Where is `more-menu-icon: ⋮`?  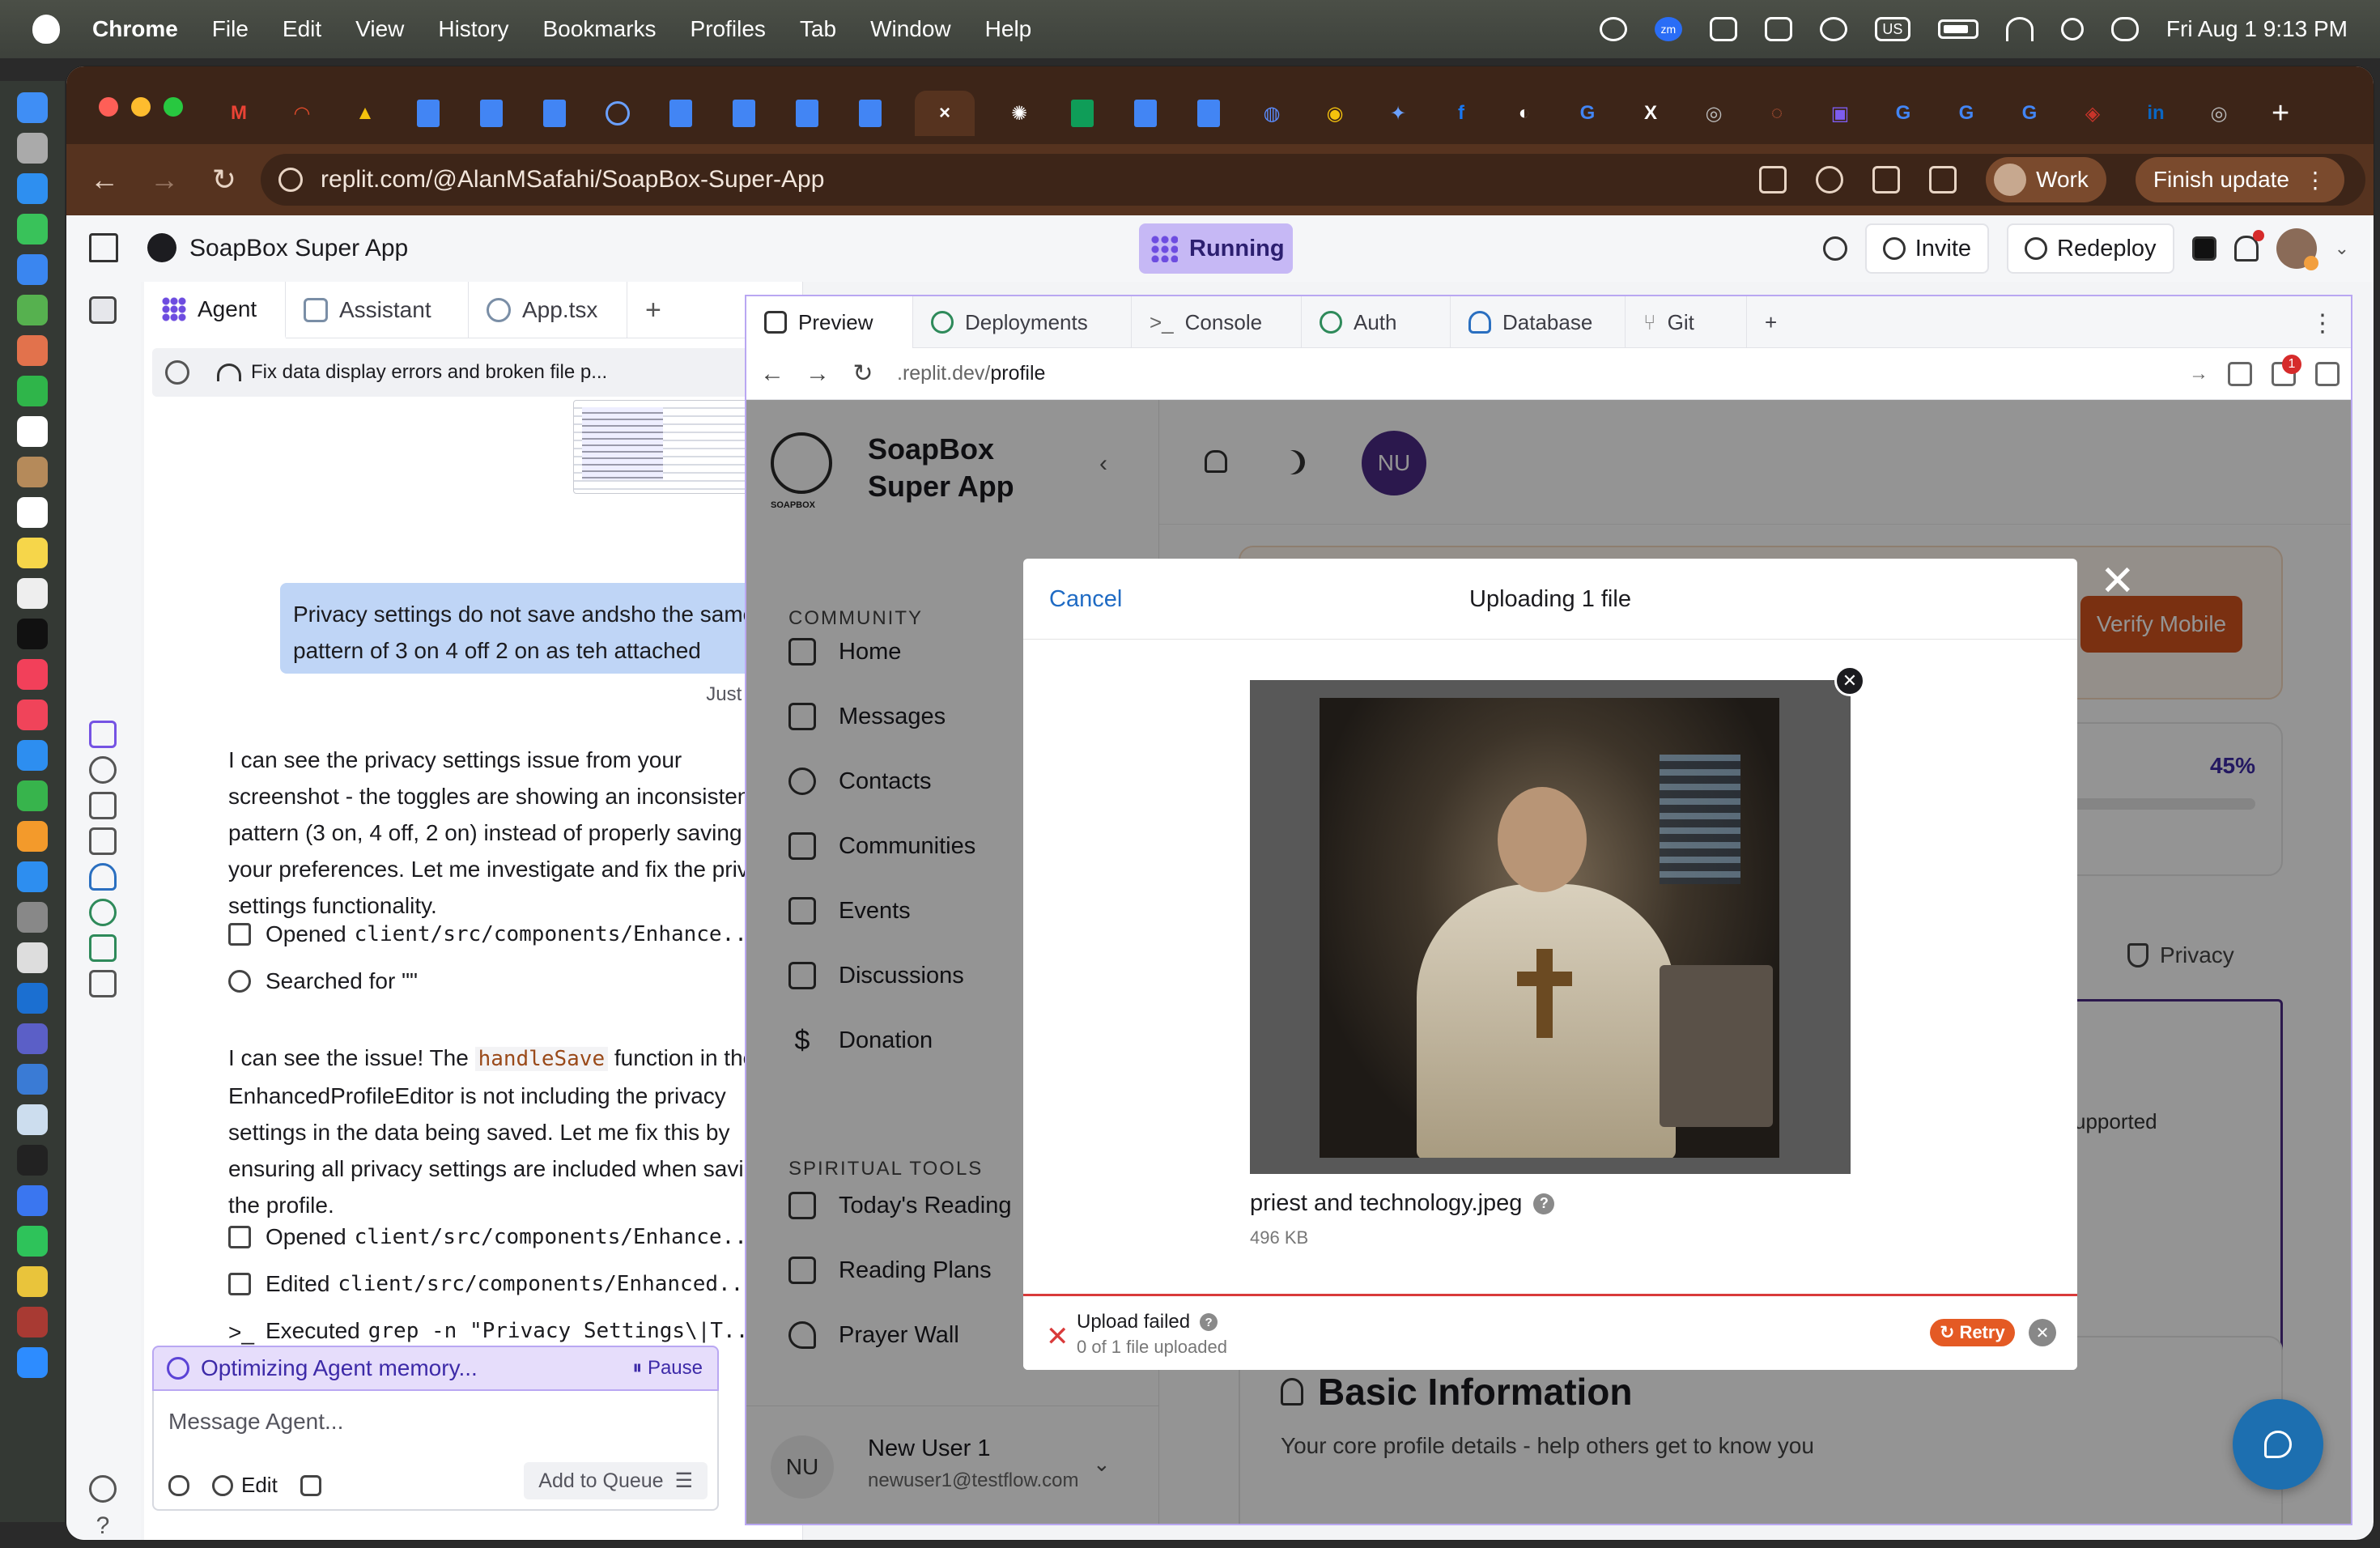 more-menu-icon: ⋮ is located at coordinates (2322, 324).